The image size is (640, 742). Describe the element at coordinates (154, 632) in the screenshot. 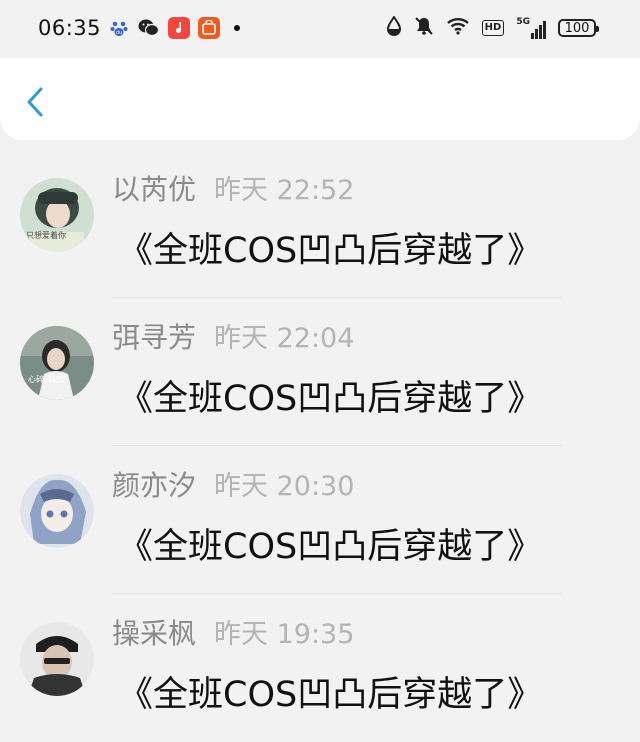

I see `username: 操采枫` at that location.